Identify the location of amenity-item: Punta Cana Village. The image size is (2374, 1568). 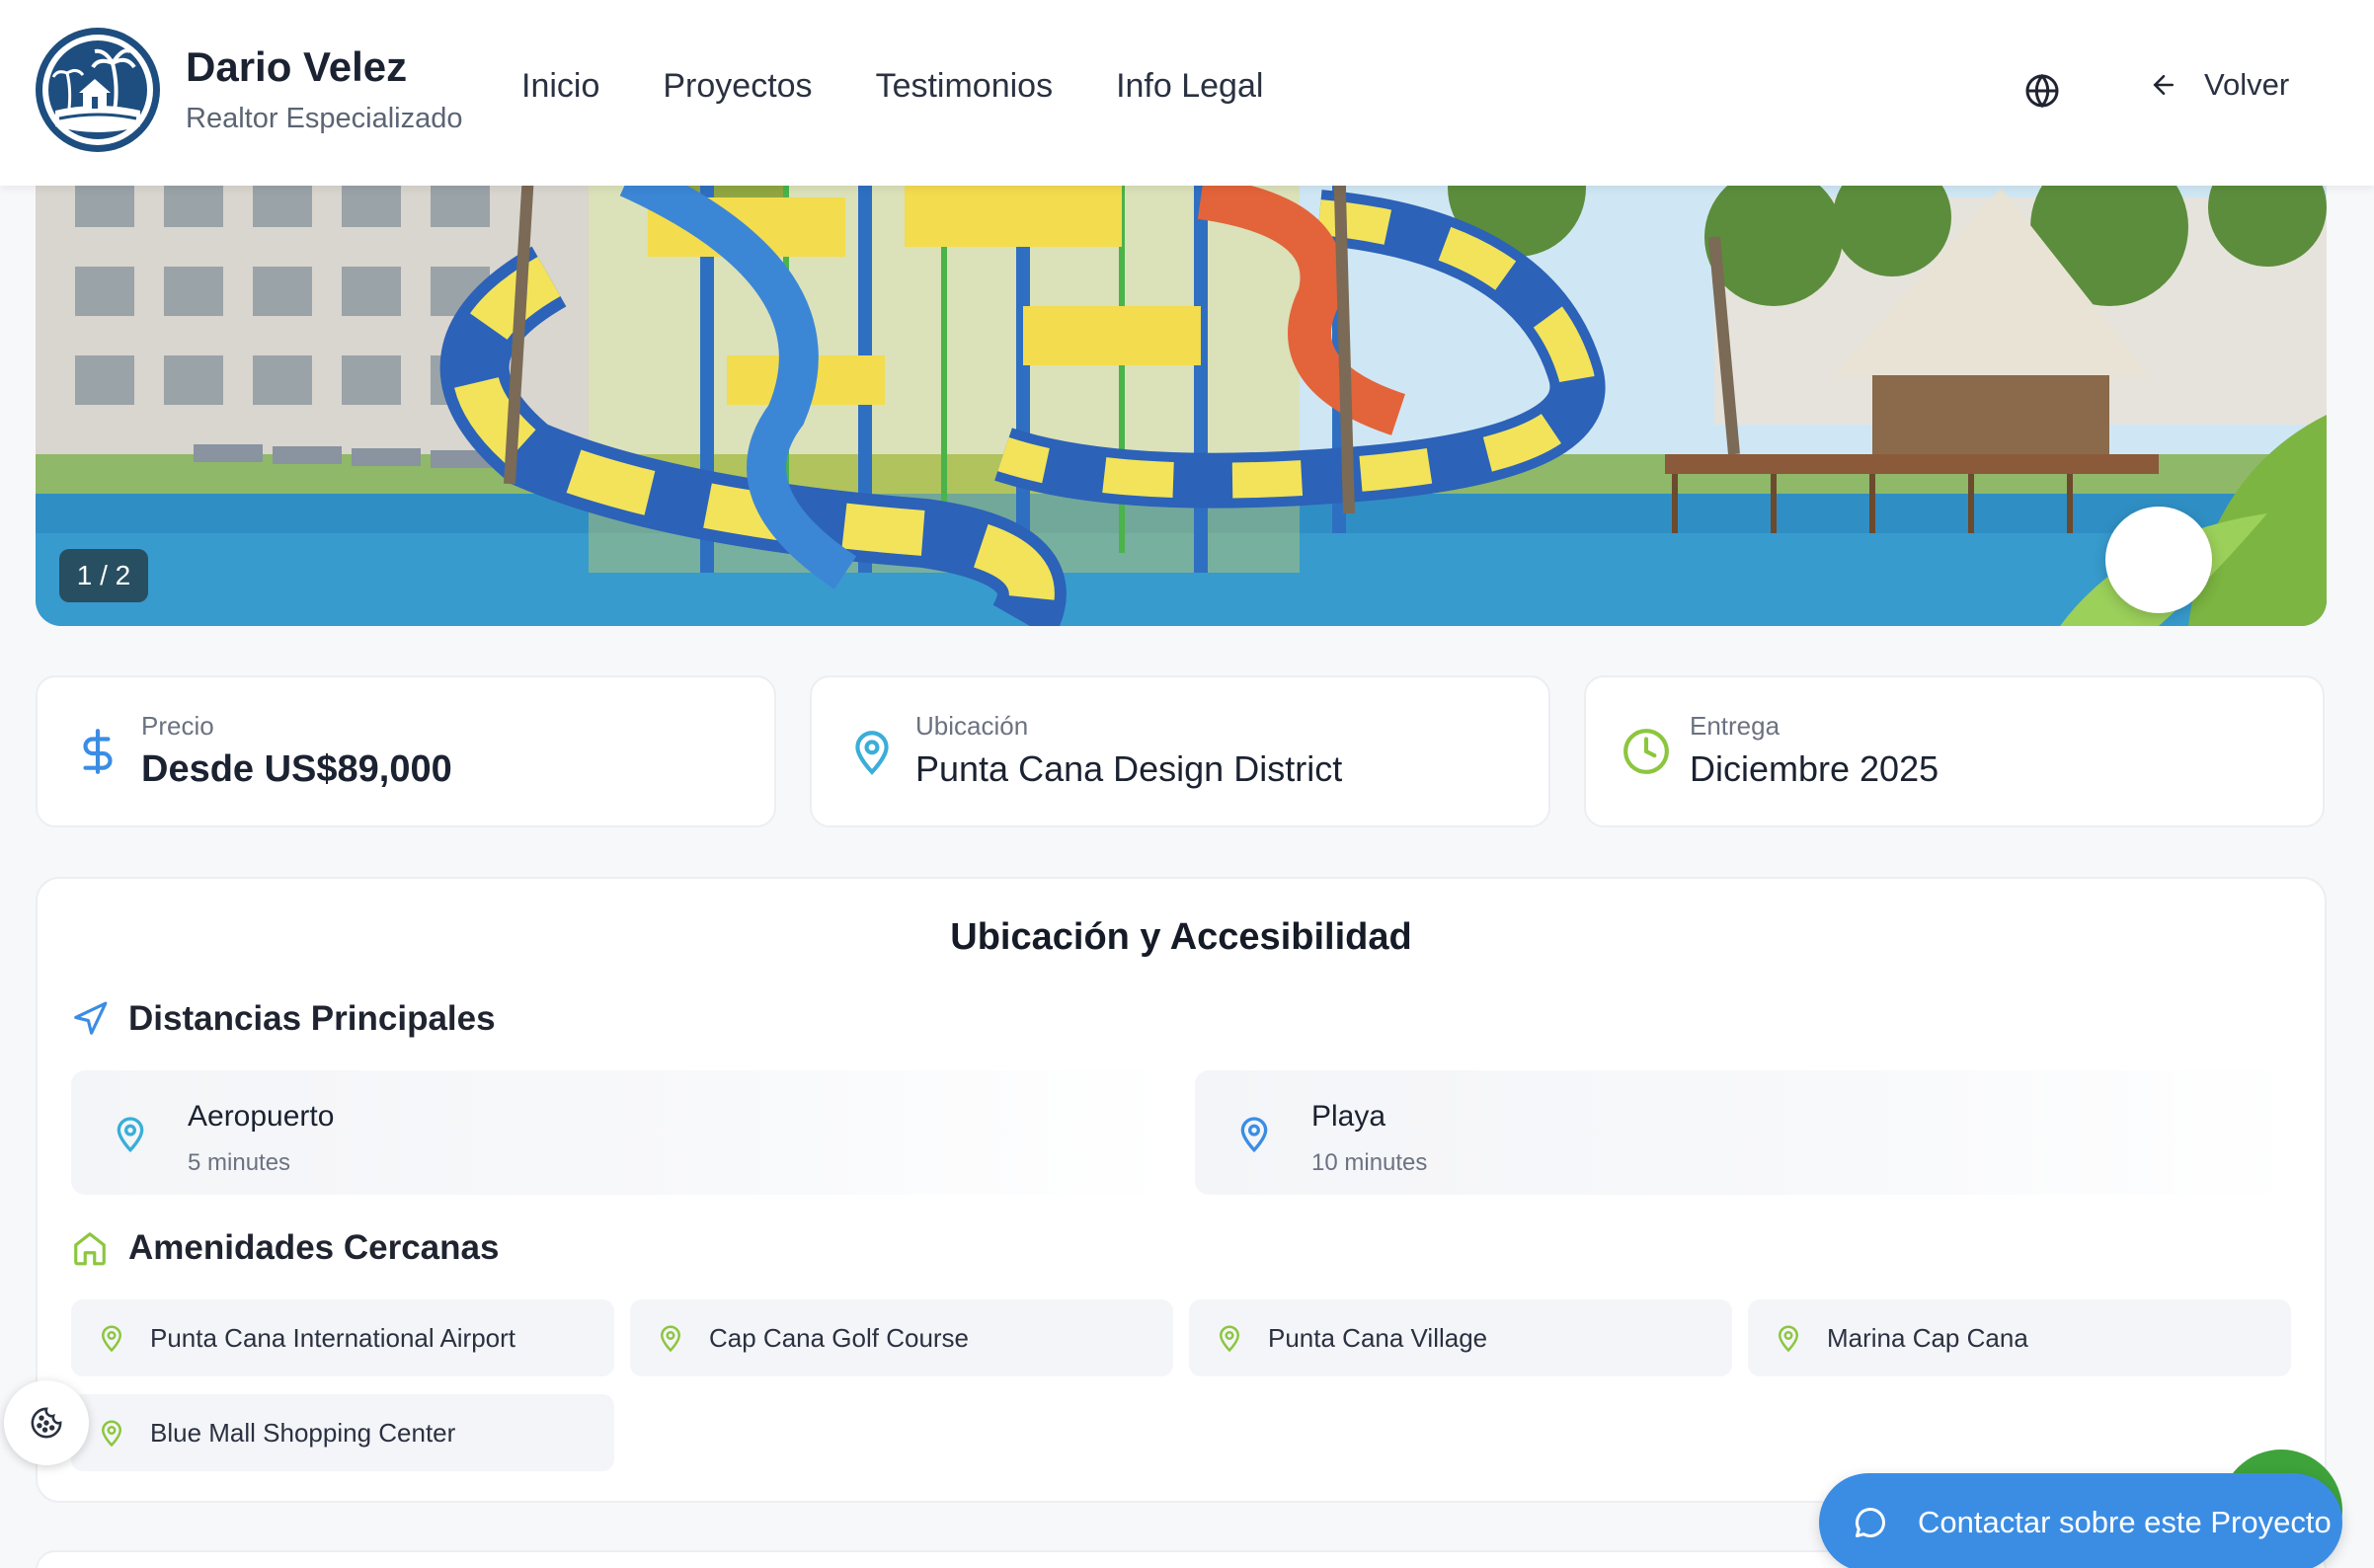
(1460, 1337).